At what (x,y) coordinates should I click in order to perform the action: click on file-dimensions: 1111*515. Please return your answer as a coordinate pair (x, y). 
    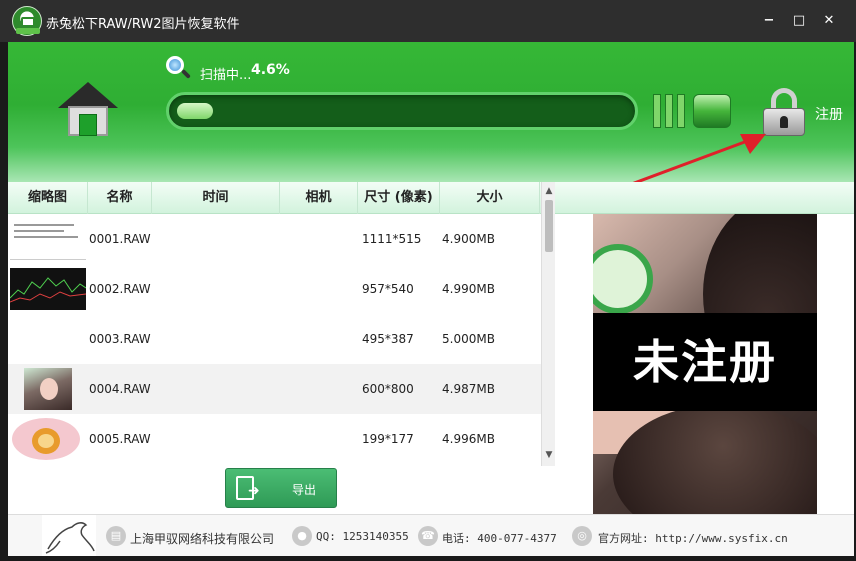
    Looking at the image, I should click on (392, 239).